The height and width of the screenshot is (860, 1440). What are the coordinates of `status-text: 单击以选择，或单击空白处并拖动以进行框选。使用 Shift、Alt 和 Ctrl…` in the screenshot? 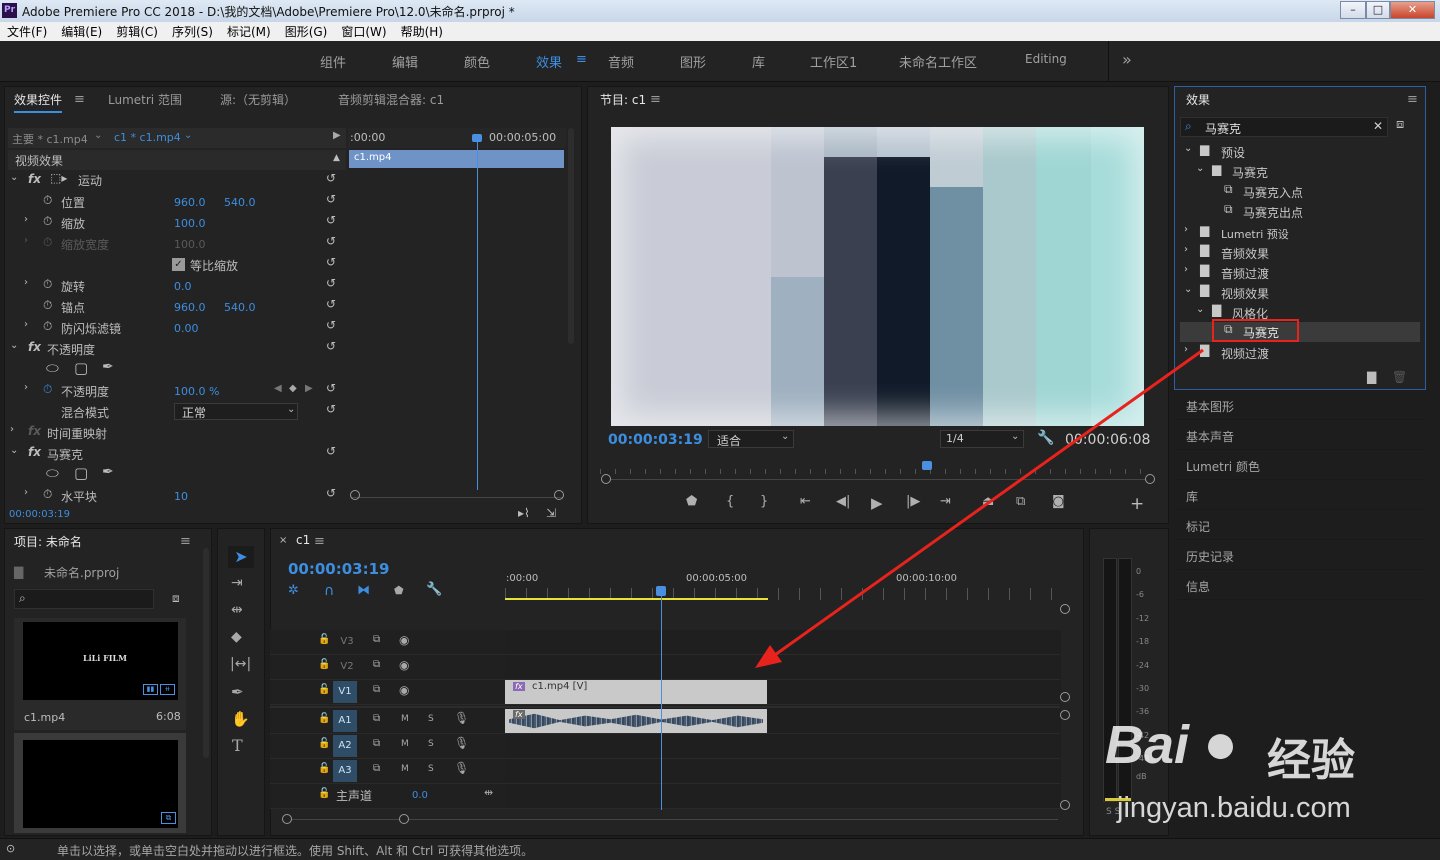 It's located at (295, 851).